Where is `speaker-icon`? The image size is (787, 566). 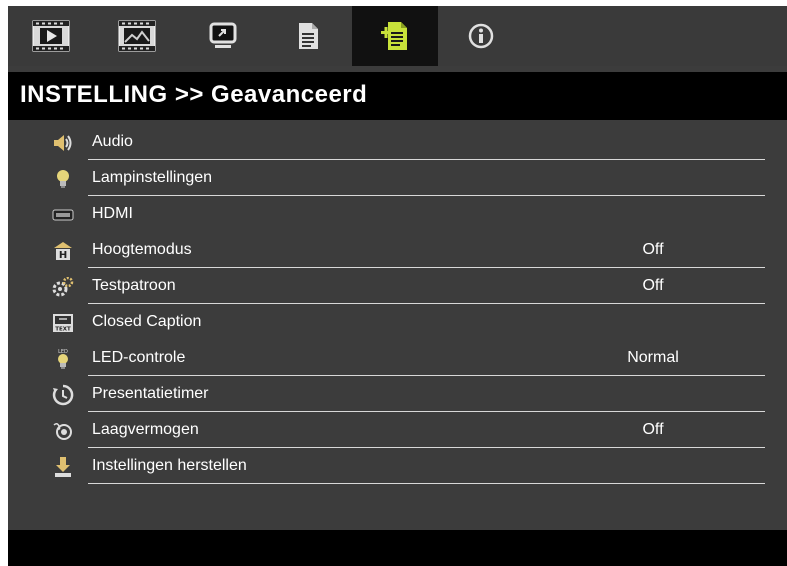
speaker-icon is located at coordinates (63, 143).